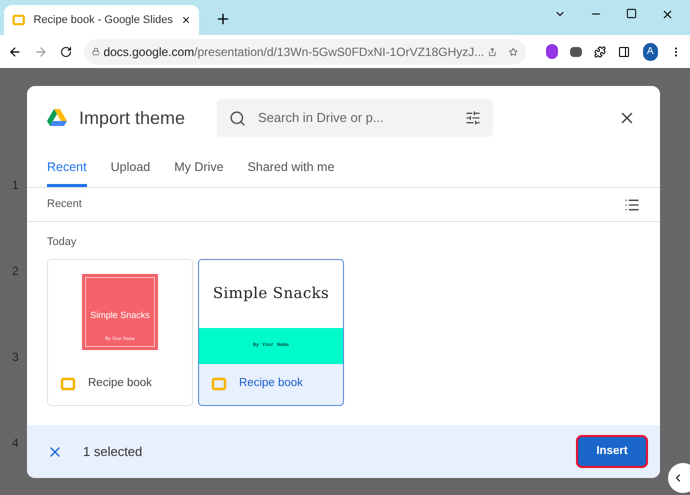  Describe the element at coordinates (113, 451) in the screenshot. I see `selection-count: 1 selected` at that location.